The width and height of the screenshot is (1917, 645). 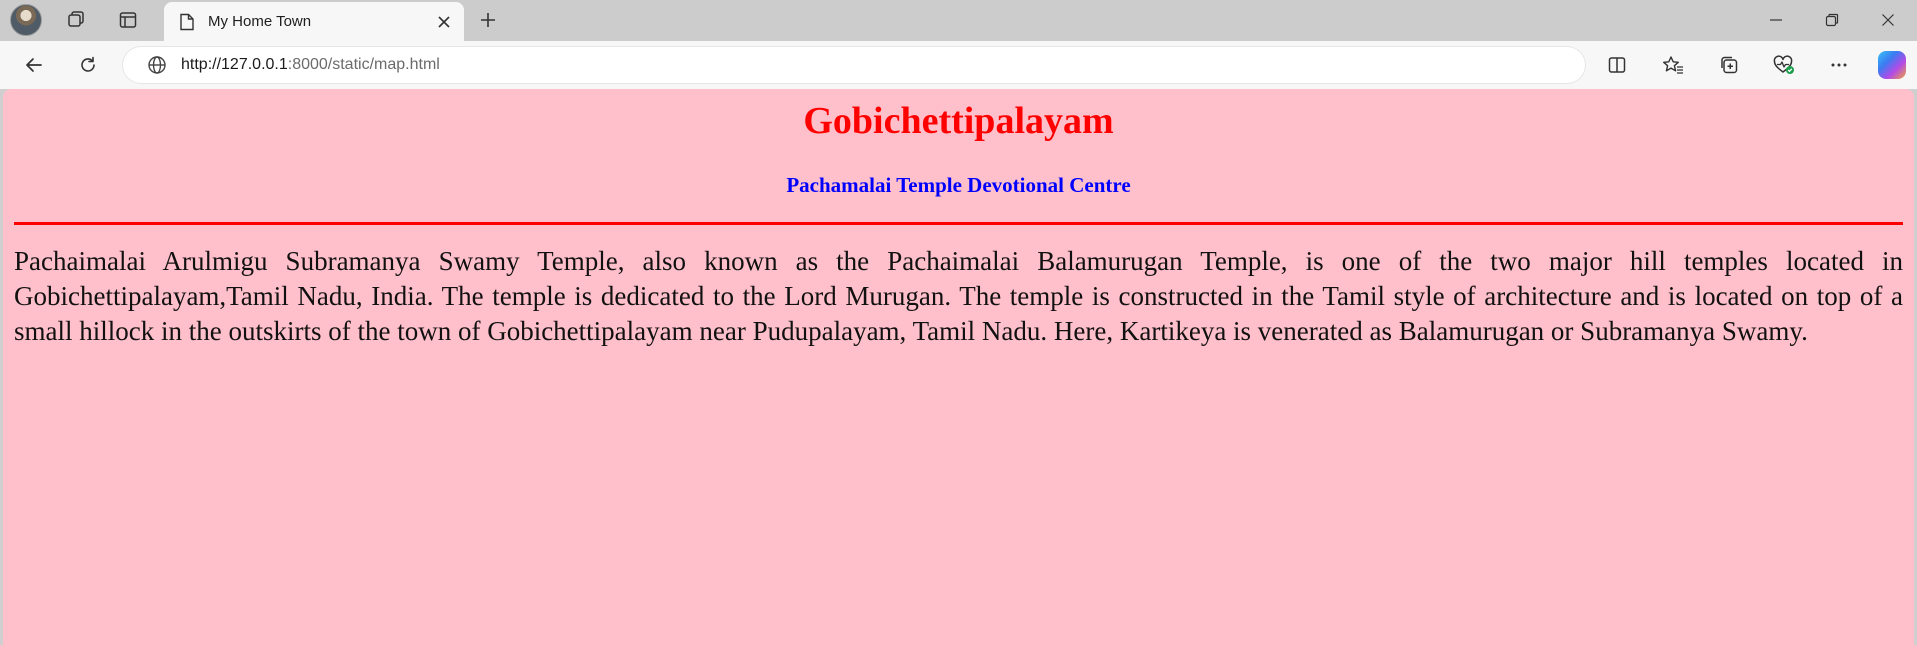 I want to click on favorites-button, so click(x=1673, y=65).